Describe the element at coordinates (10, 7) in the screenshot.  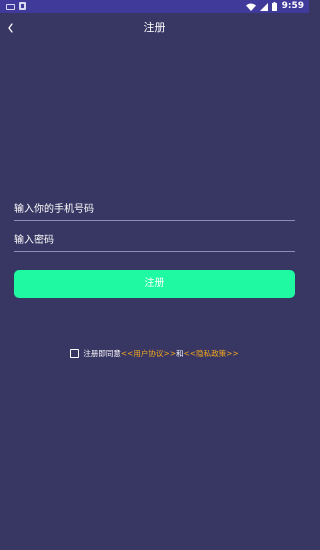
I see `notification-icon` at that location.